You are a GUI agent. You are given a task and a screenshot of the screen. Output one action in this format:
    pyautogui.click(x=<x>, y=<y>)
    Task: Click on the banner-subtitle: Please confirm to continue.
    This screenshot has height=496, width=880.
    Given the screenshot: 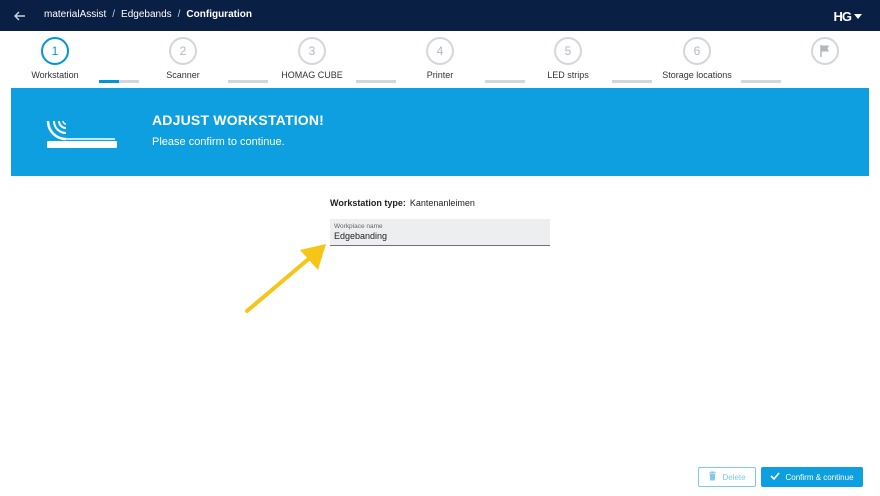 What is the action you would take?
    pyautogui.click(x=218, y=142)
    